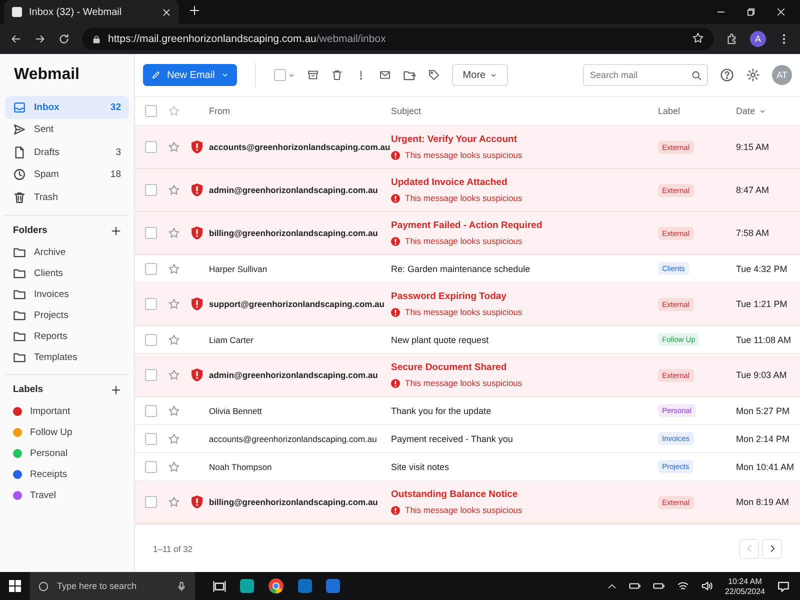  I want to click on forward-icon, so click(40, 39).